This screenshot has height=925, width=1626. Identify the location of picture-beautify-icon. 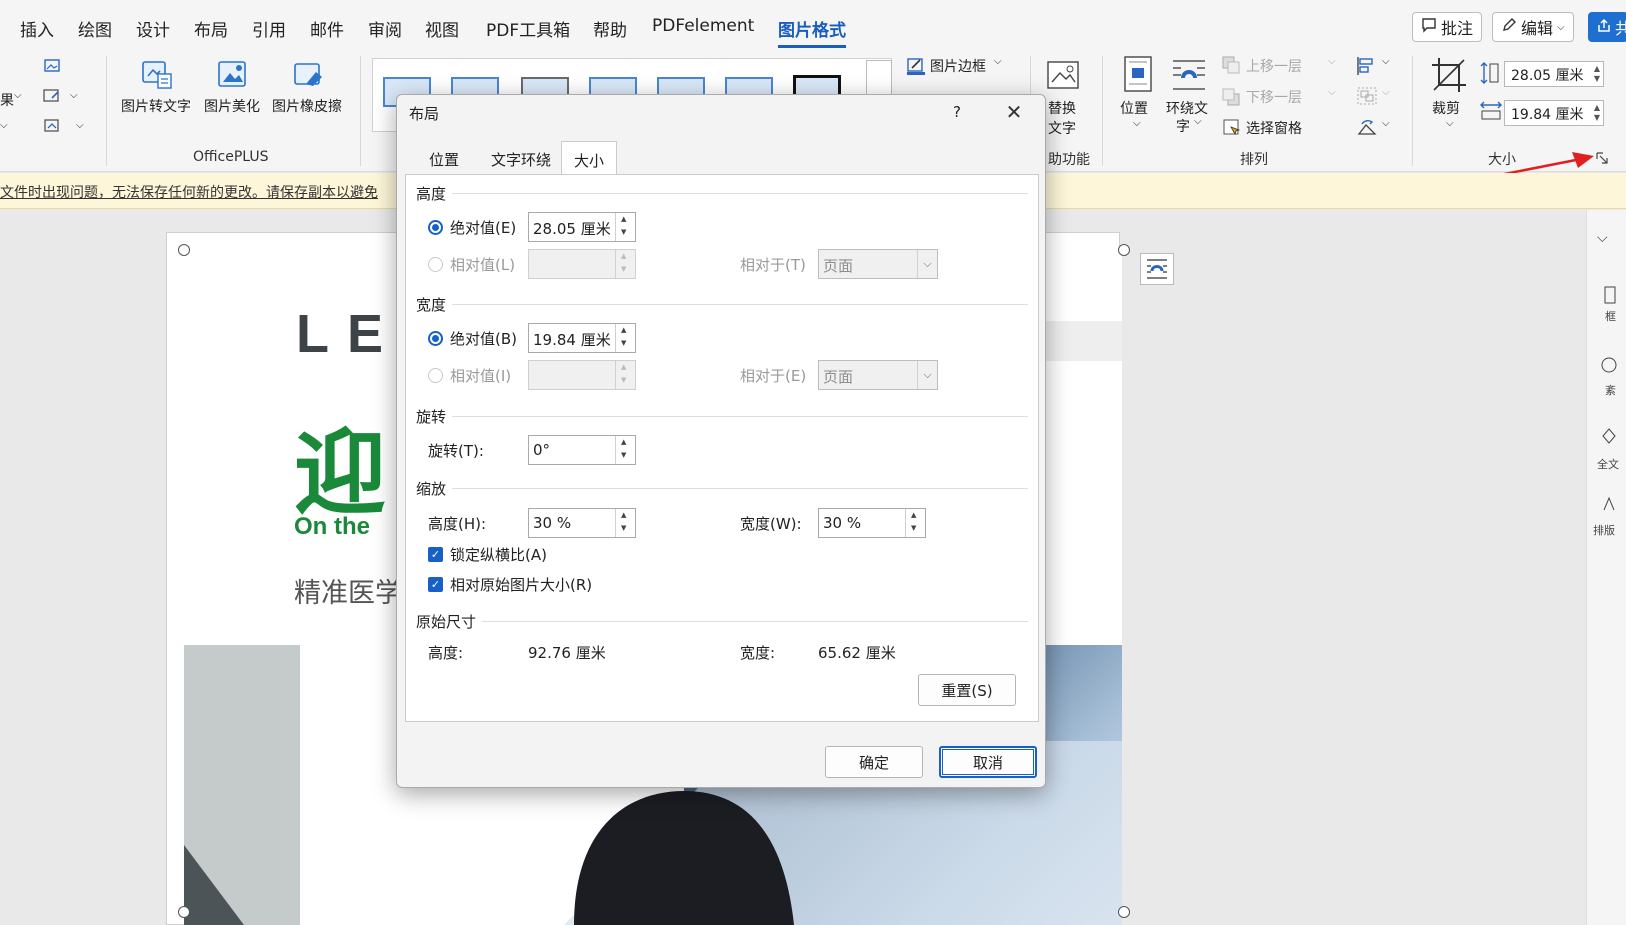
(233, 77).